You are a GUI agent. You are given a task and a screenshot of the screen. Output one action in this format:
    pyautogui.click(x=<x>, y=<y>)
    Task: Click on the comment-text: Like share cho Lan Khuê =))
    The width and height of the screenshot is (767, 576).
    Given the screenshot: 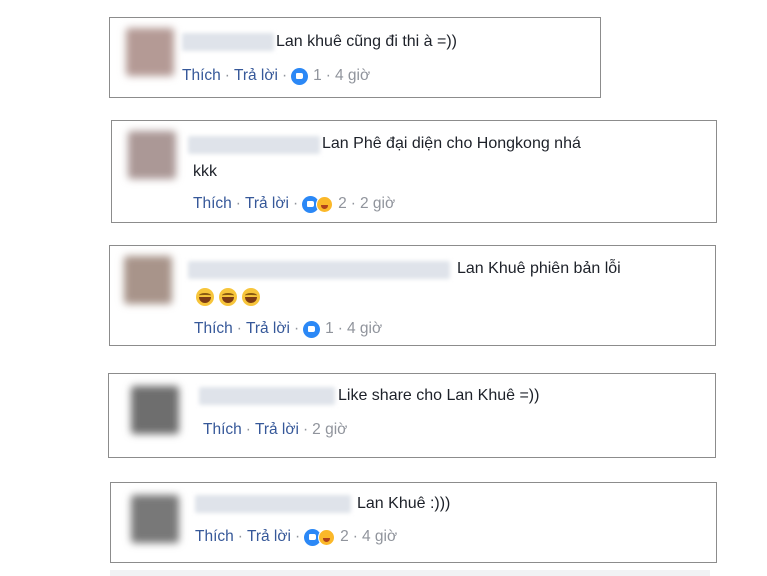 What is the action you would take?
    pyautogui.click(x=439, y=395)
    